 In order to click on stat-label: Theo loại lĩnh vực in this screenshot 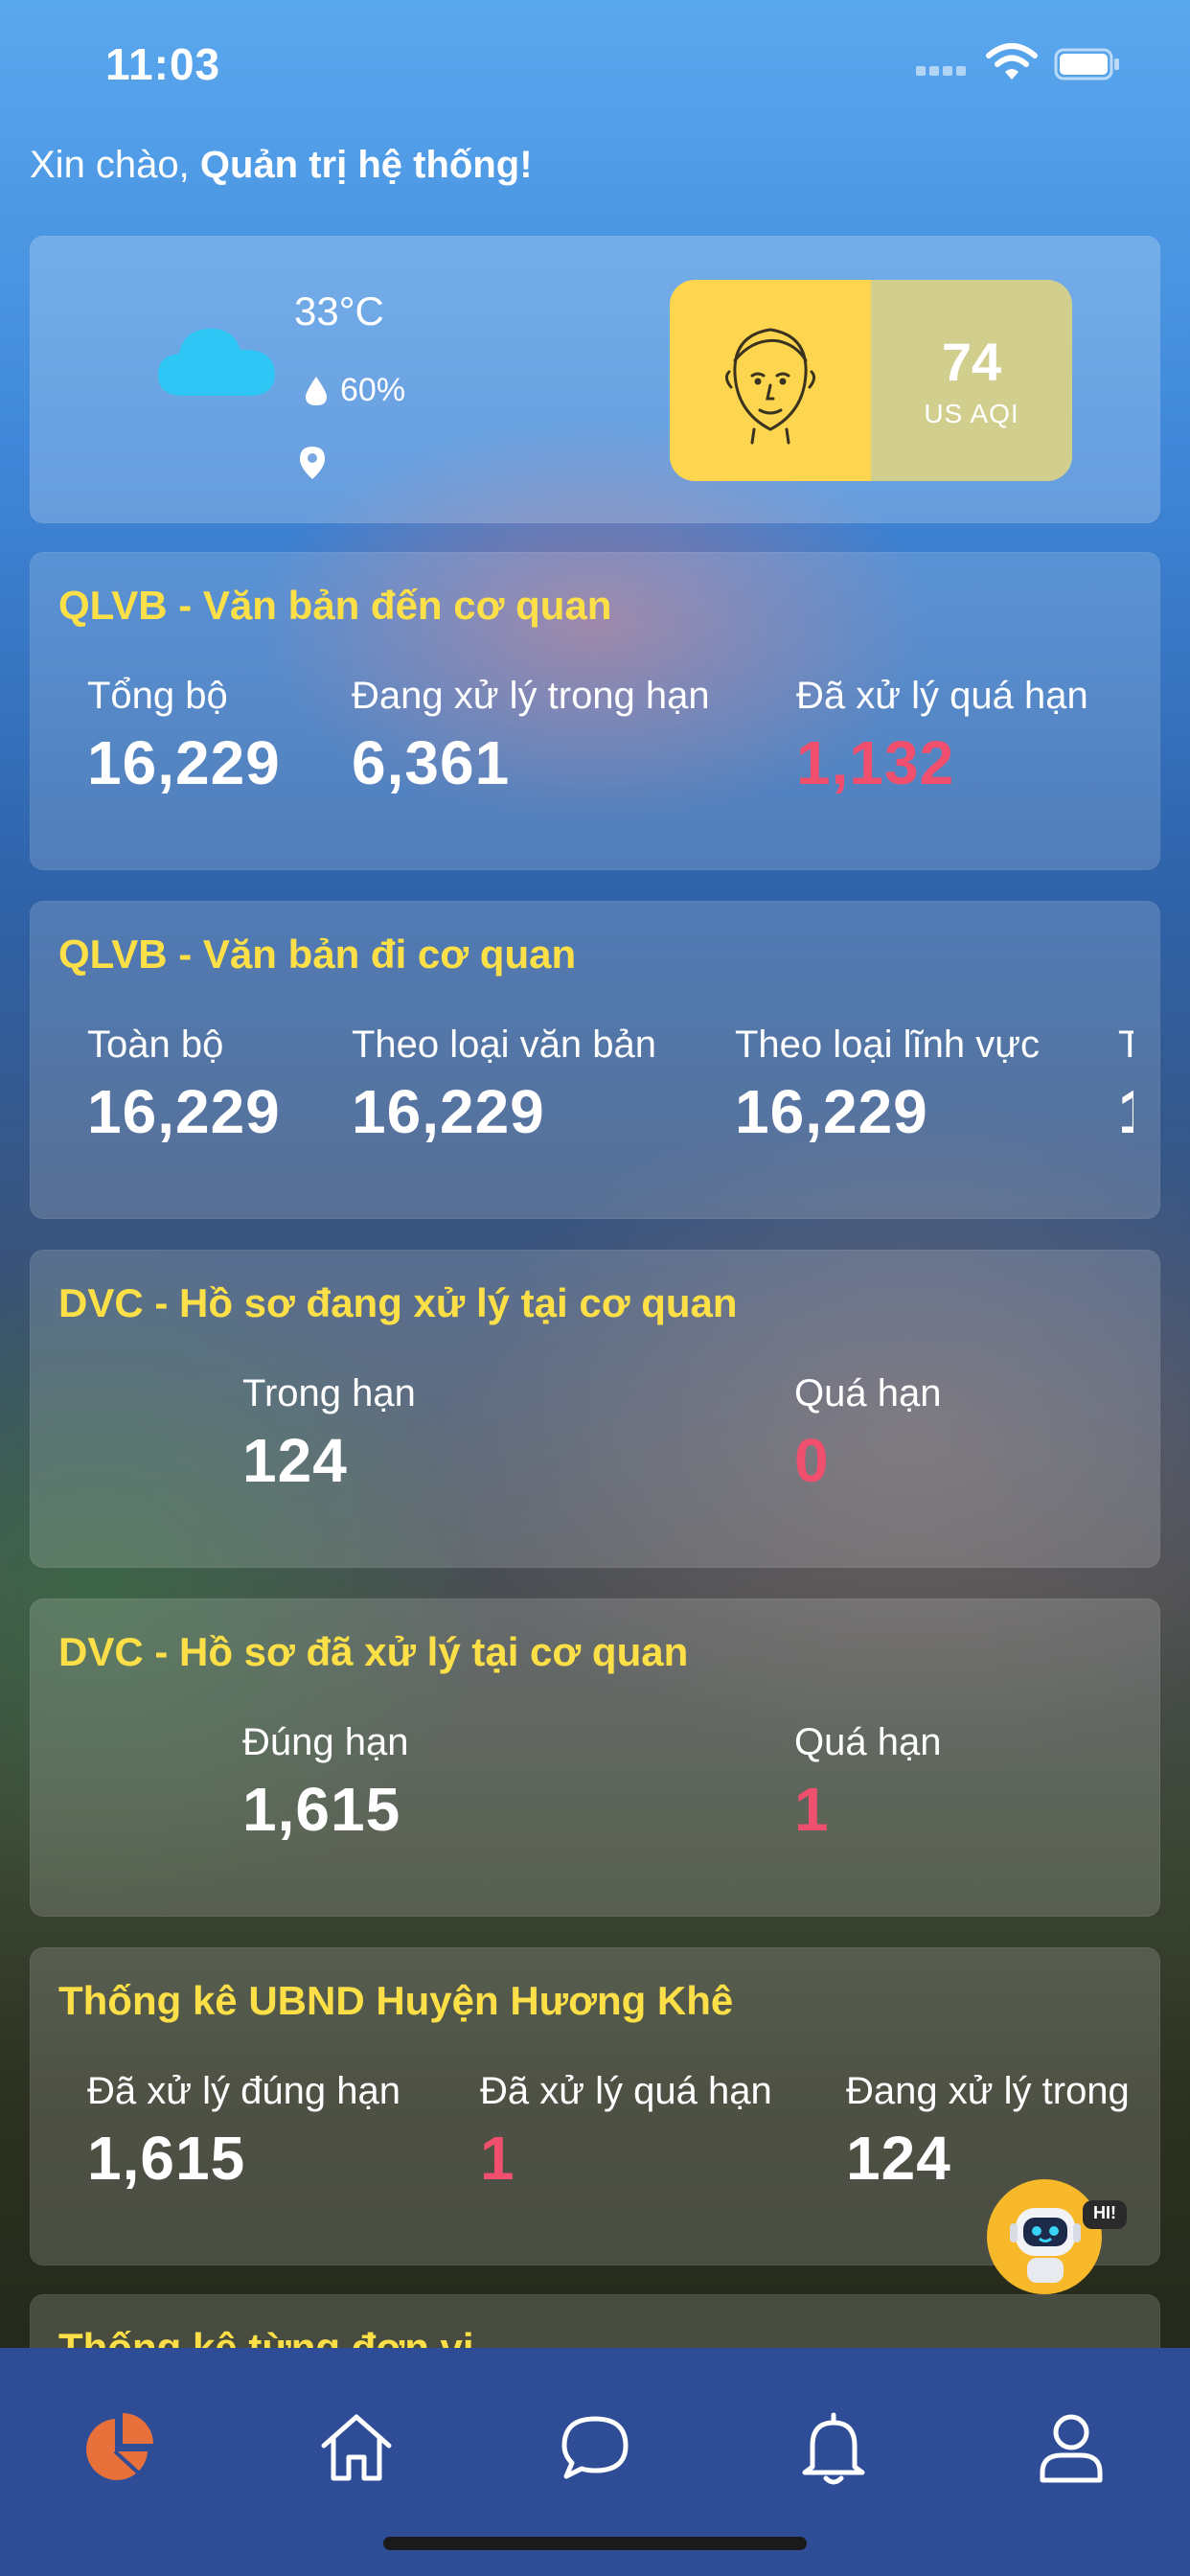, I will do `click(888, 1045)`.